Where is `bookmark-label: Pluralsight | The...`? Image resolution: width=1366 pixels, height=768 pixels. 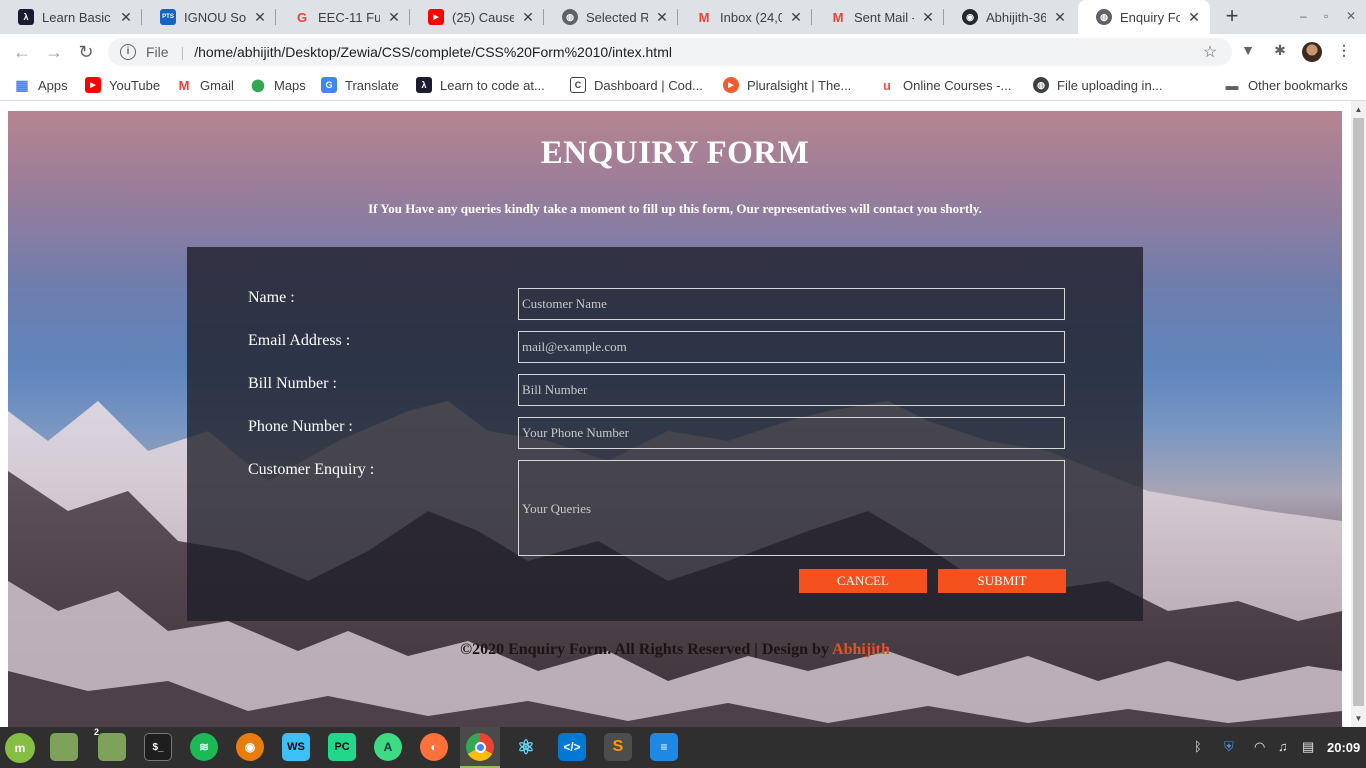 bookmark-label: Pluralsight | The... is located at coordinates (799, 85).